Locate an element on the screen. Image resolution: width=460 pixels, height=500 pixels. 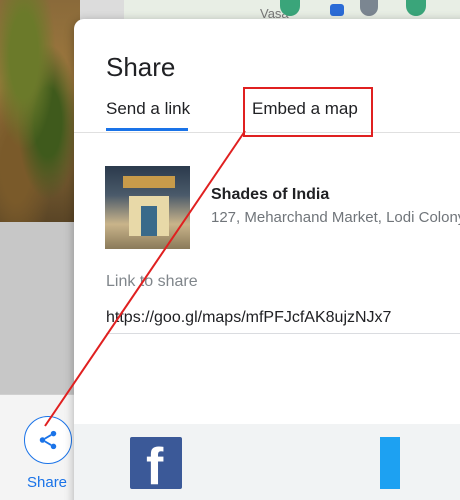
annotation-highlight-box is located at coordinates (308, 112).